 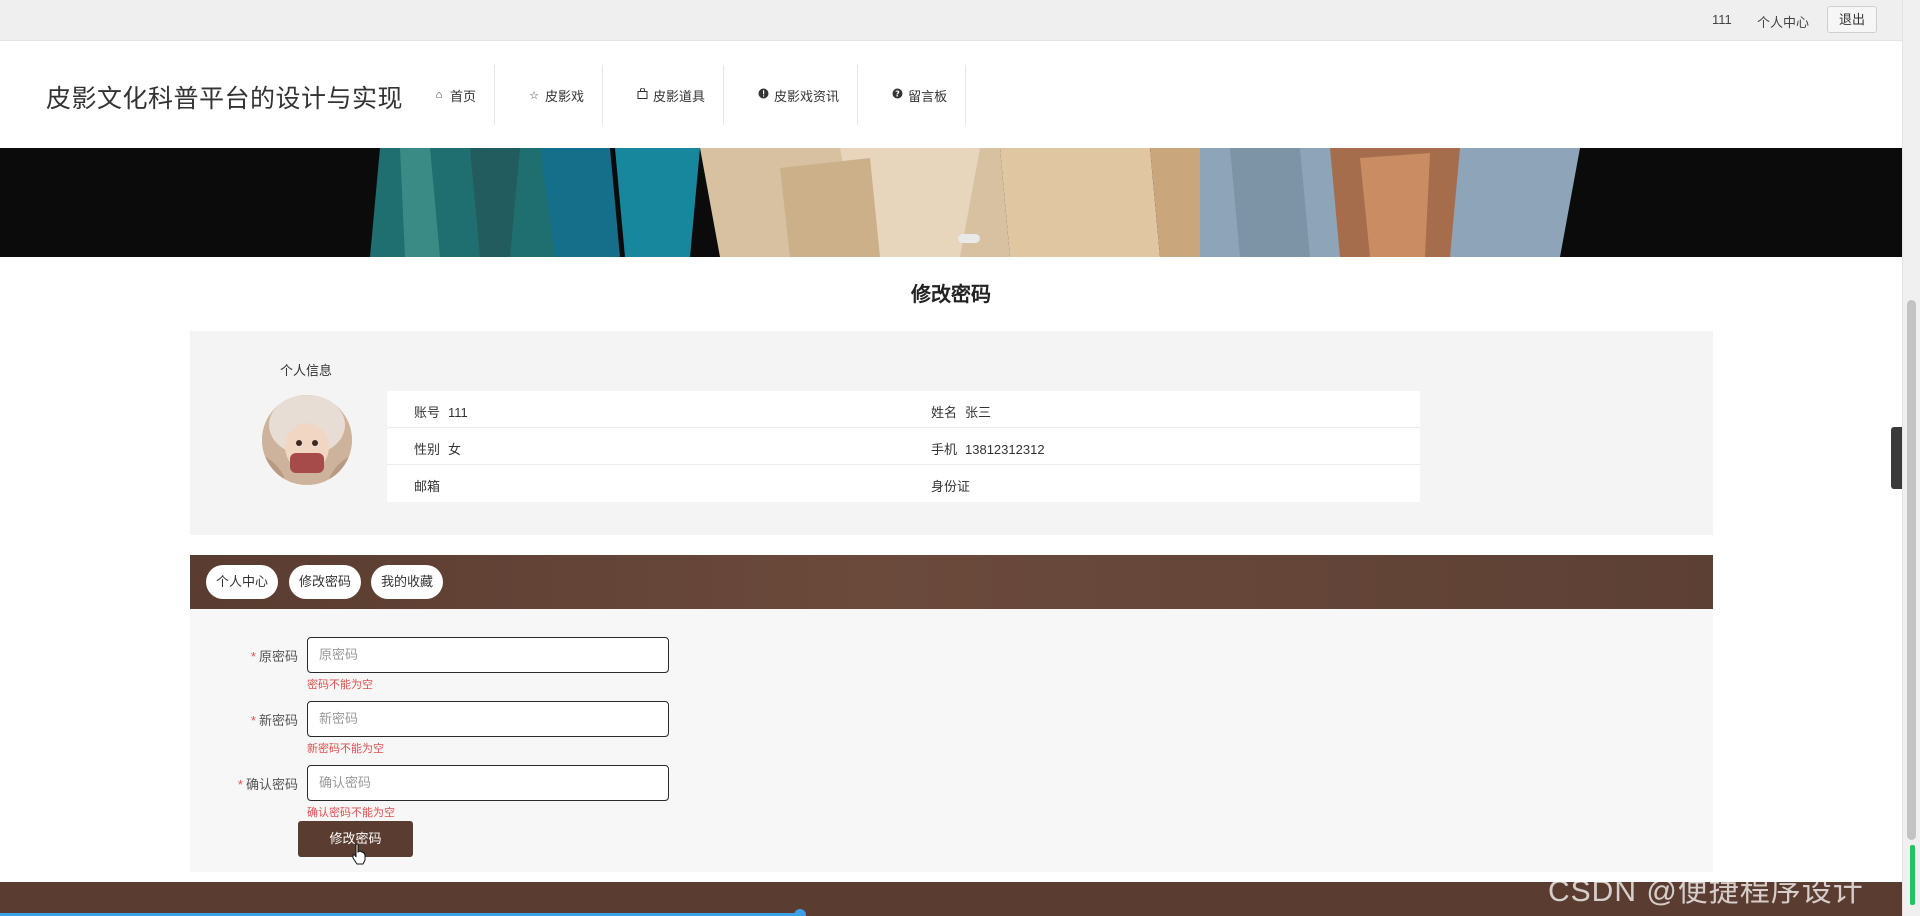 I want to click on logout-button: 退出, so click(x=1852, y=19).